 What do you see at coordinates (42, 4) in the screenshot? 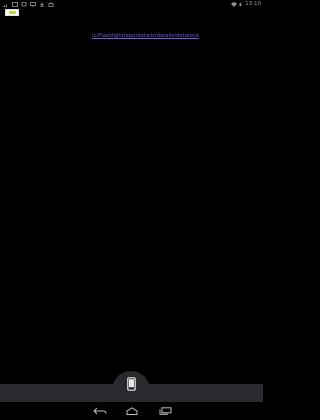
I see `download-icon` at bounding box center [42, 4].